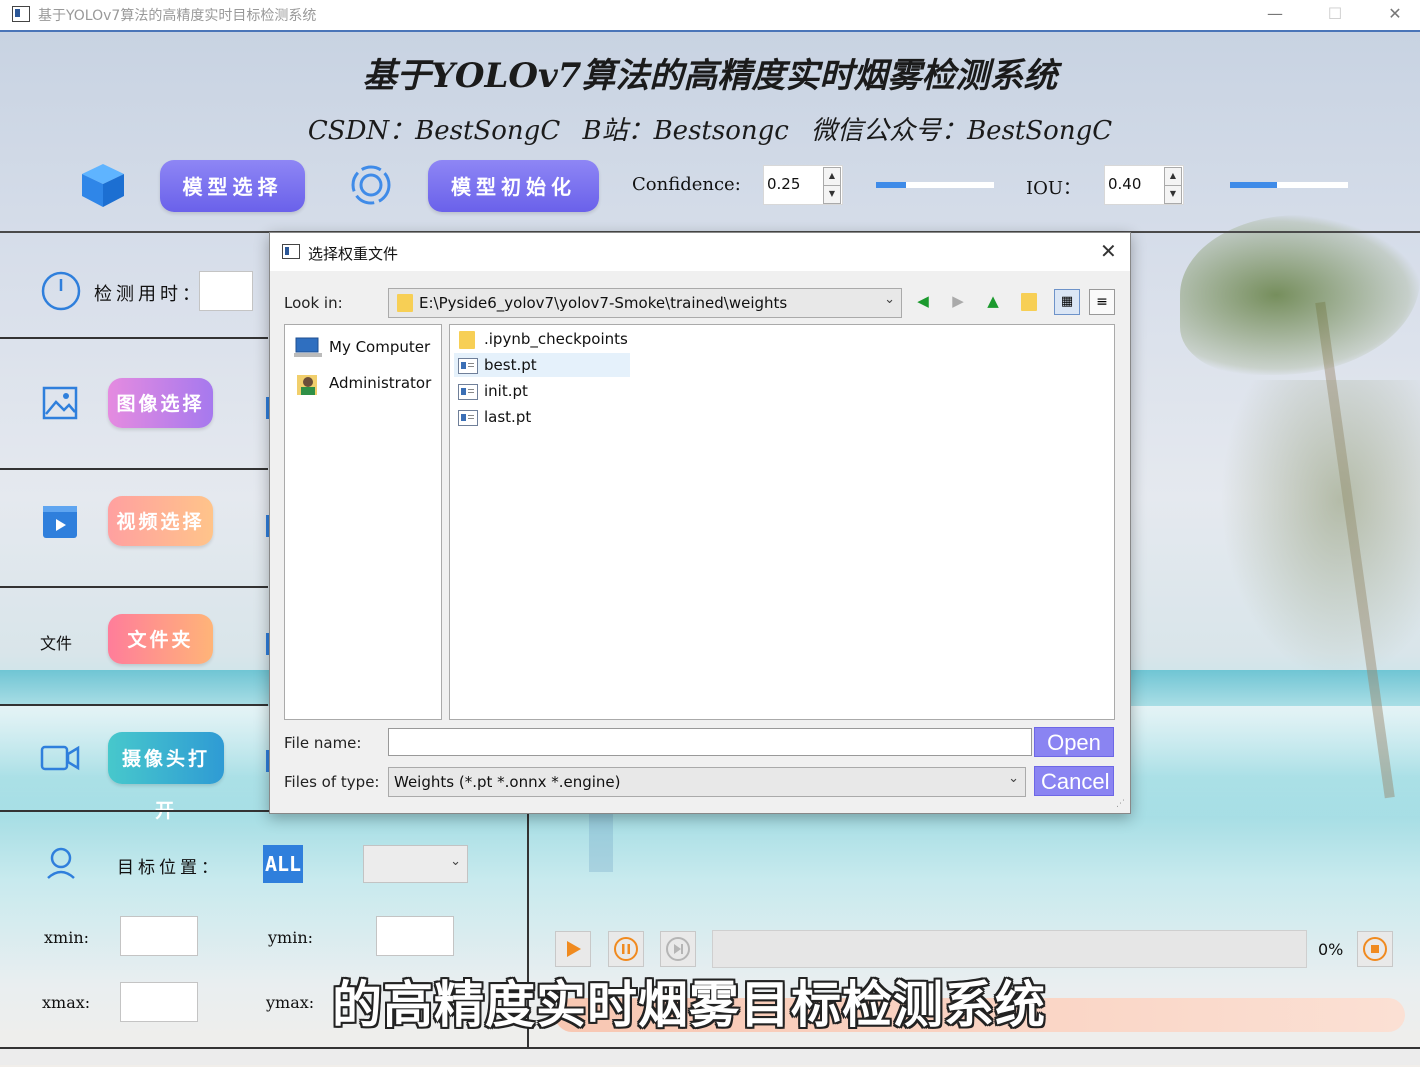  I want to click on list-item: last.pt, so click(541, 417).